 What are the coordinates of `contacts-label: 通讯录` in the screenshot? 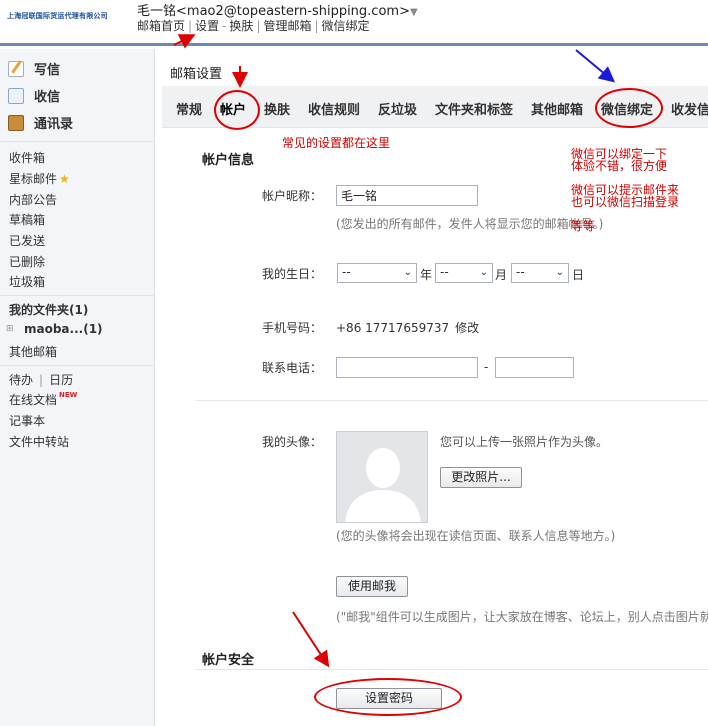 It's located at (54, 124).